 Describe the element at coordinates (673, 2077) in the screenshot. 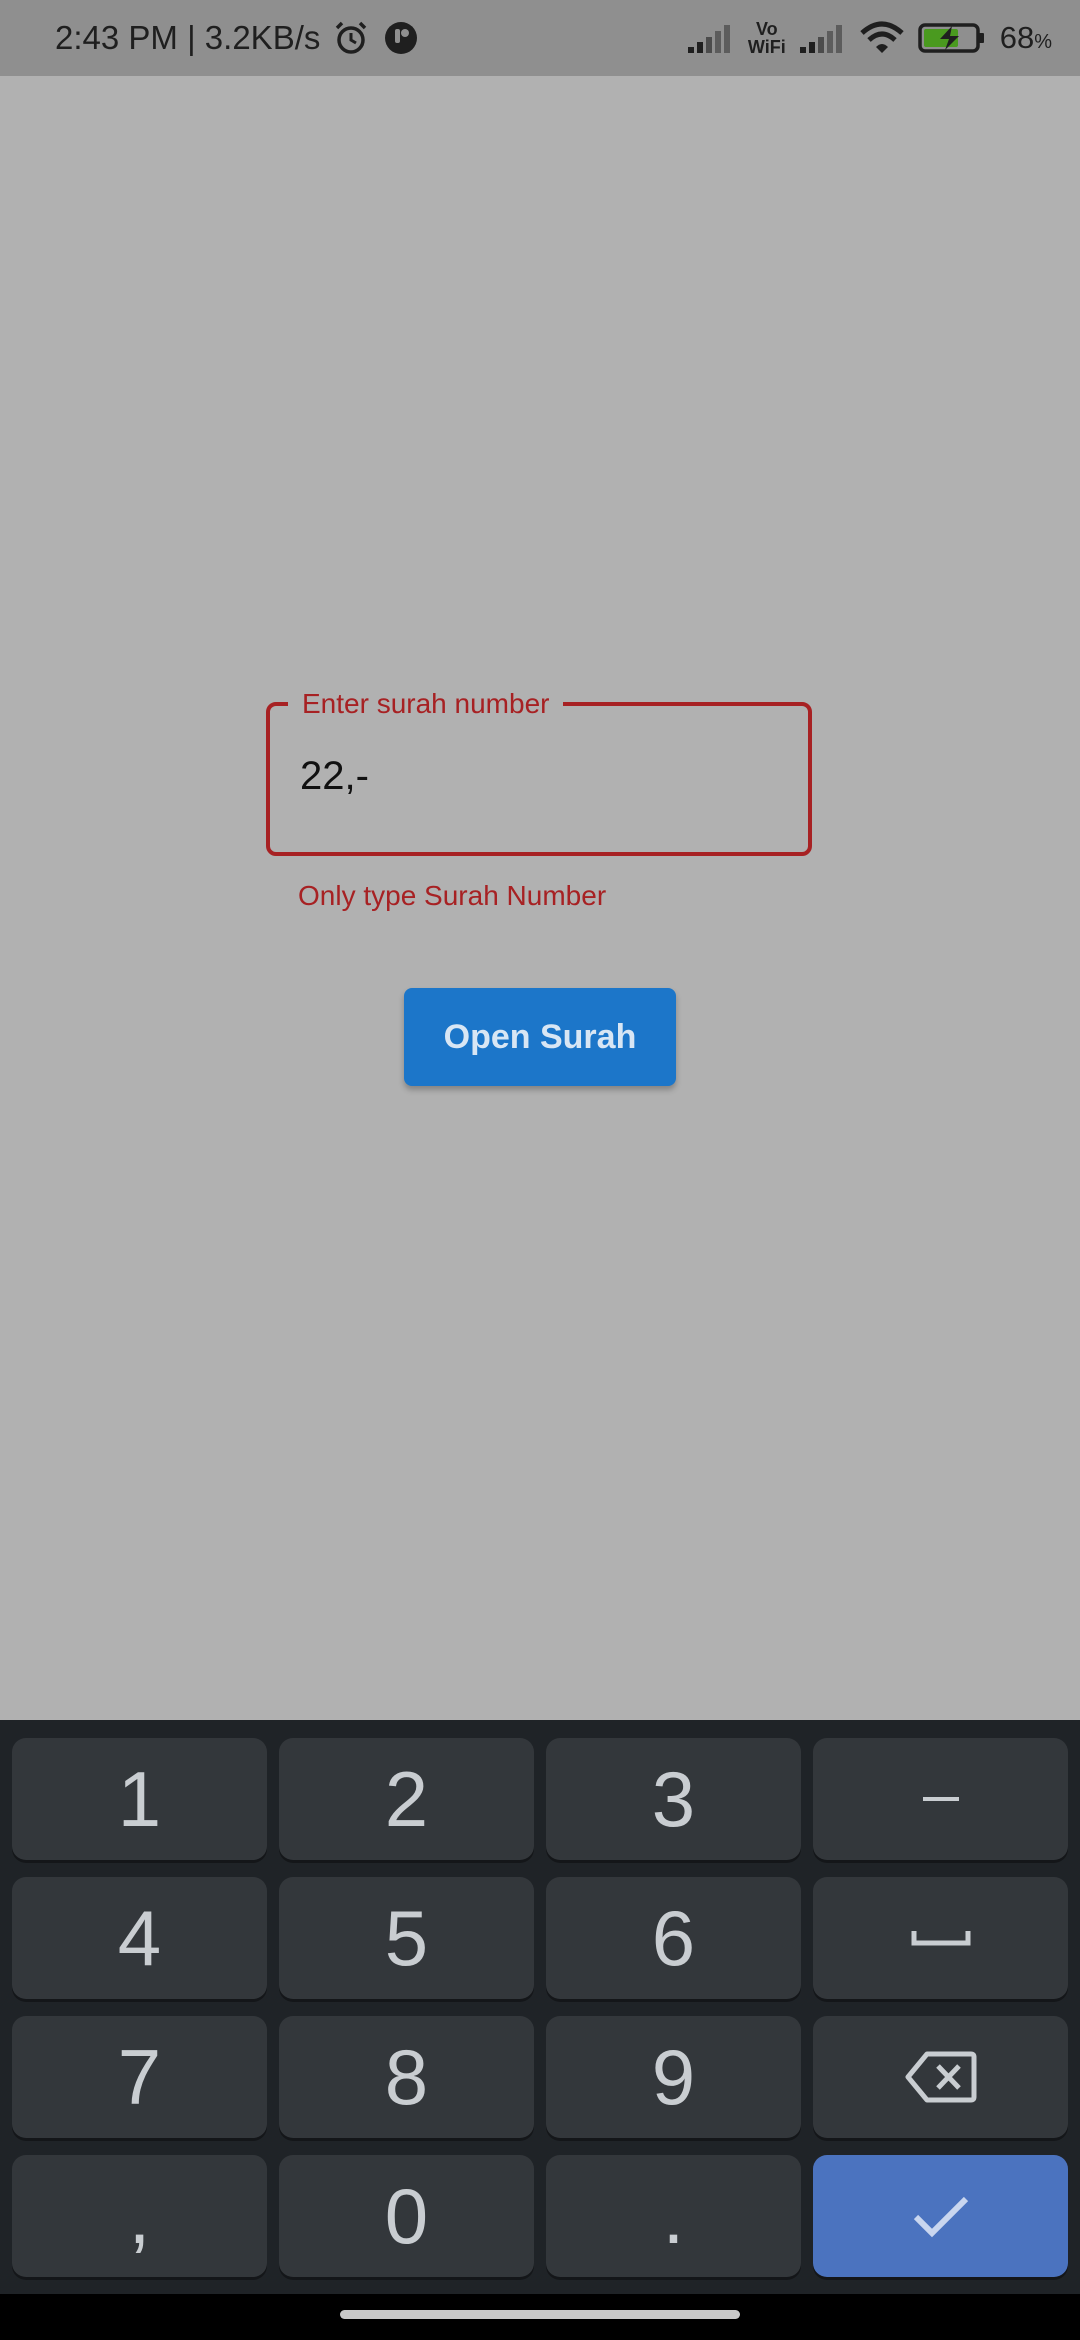

I see `key-9: 9` at that location.